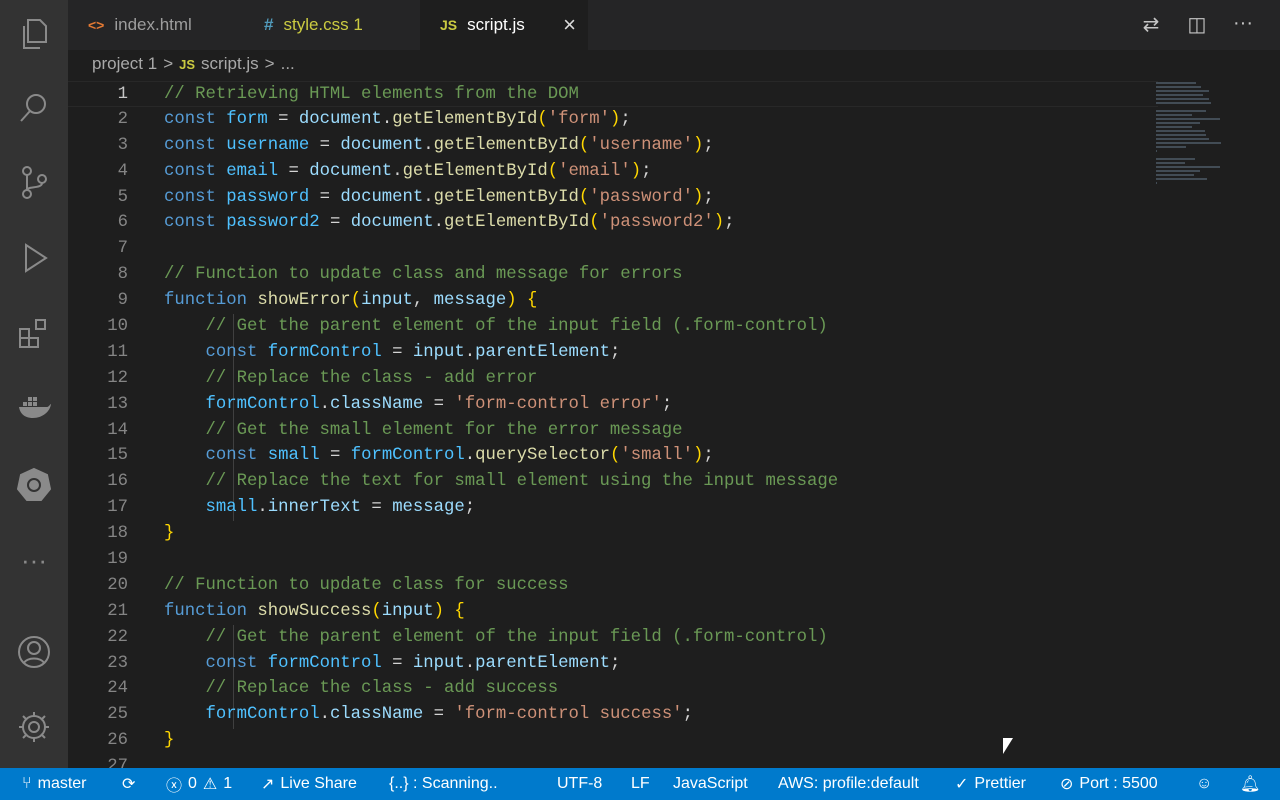 The height and width of the screenshot is (800, 1280). What do you see at coordinates (1196, 147) in the screenshot?
I see `minimap` at bounding box center [1196, 147].